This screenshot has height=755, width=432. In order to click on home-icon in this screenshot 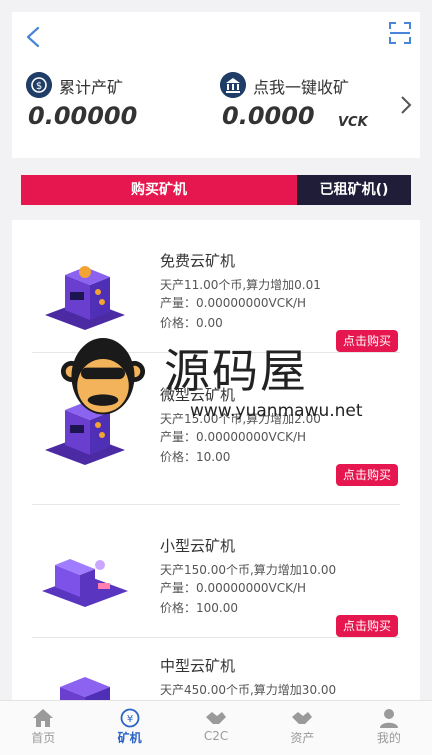, I will do `click(43, 718)`.